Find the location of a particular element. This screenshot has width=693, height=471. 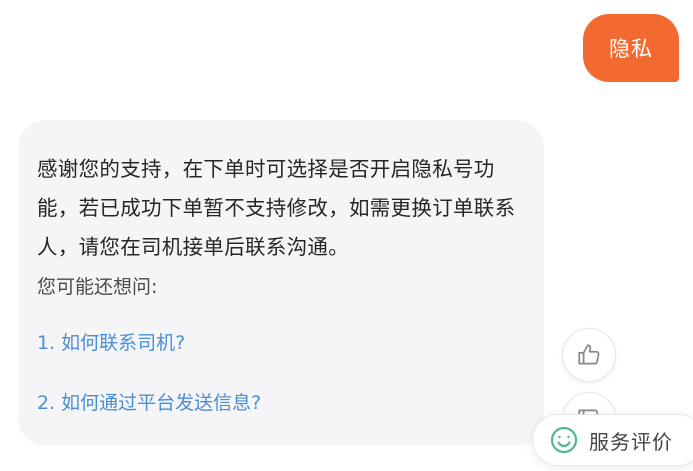

related-questions-label: 您可能还想问: is located at coordinates (97, 287).